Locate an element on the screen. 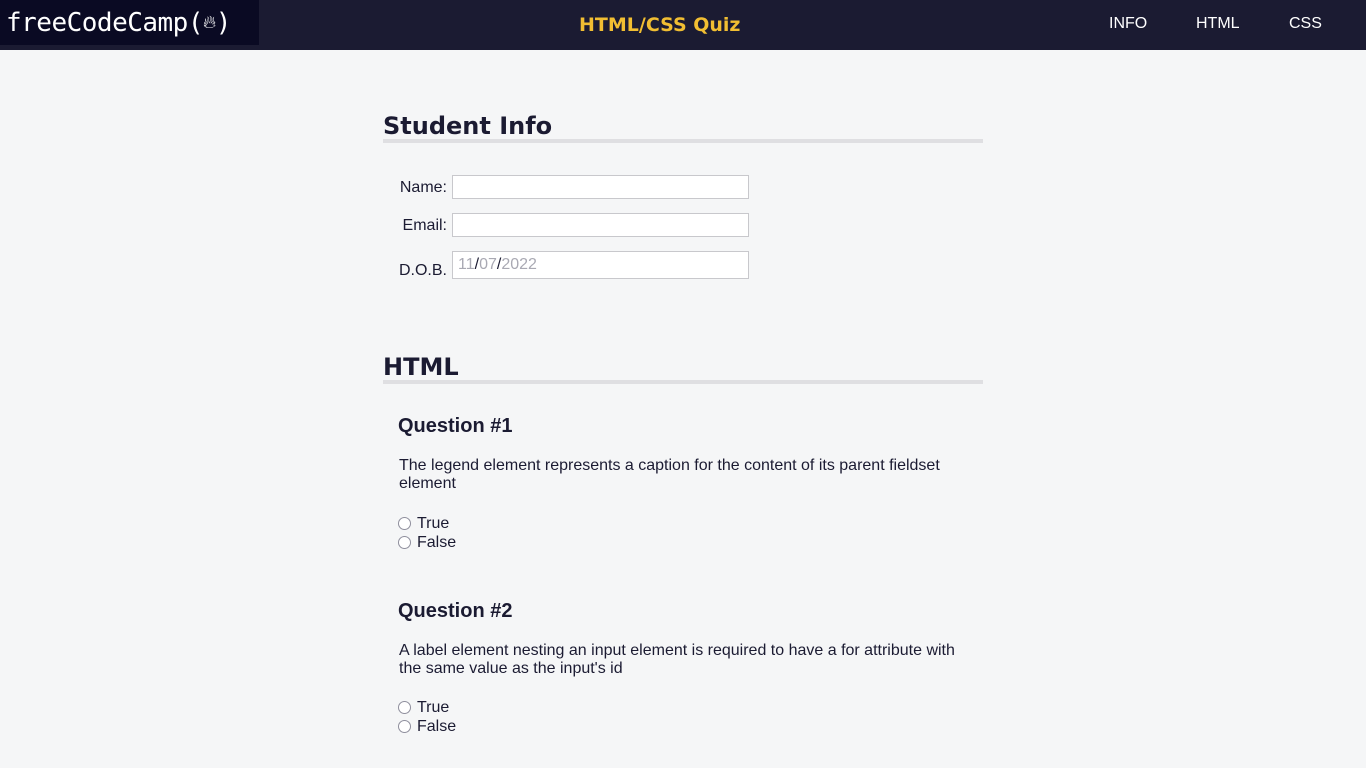 Image resolution: width=1366 pixels, height=768 pixels. nav-link-css: CSS is located at coordinates (1305, 24).